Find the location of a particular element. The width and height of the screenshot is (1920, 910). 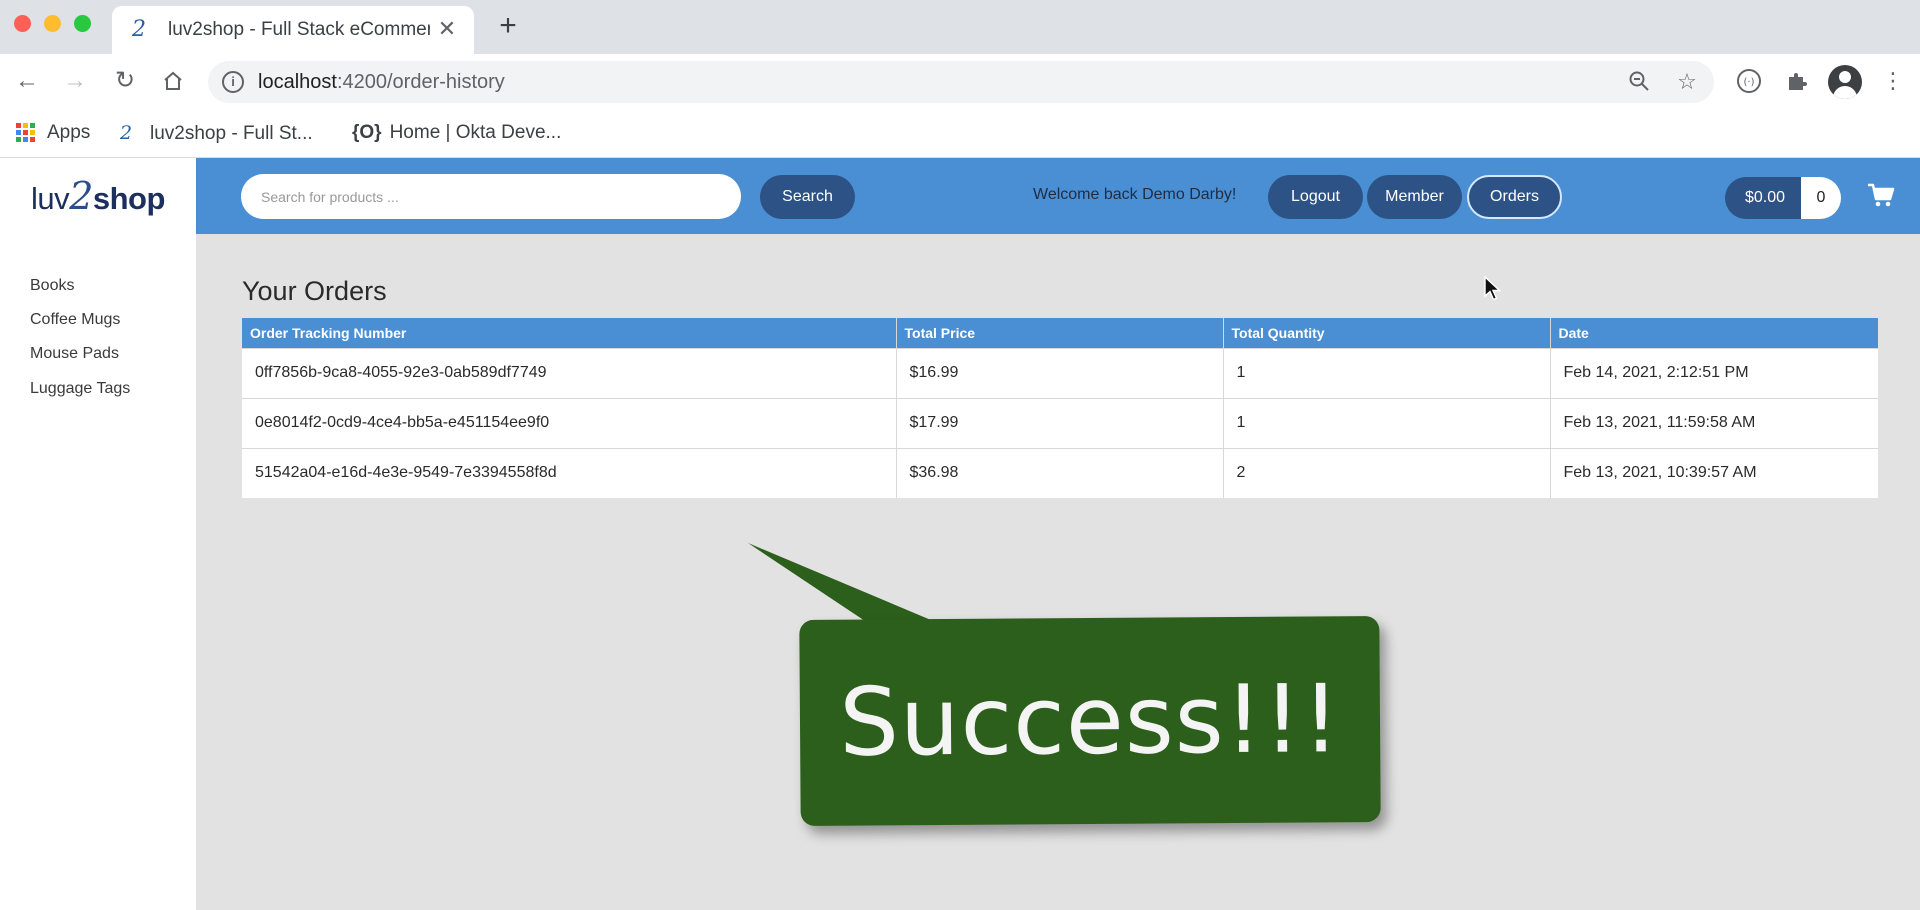

success-speech-bubble: Success!!! is located at coordinates (1090, 721).